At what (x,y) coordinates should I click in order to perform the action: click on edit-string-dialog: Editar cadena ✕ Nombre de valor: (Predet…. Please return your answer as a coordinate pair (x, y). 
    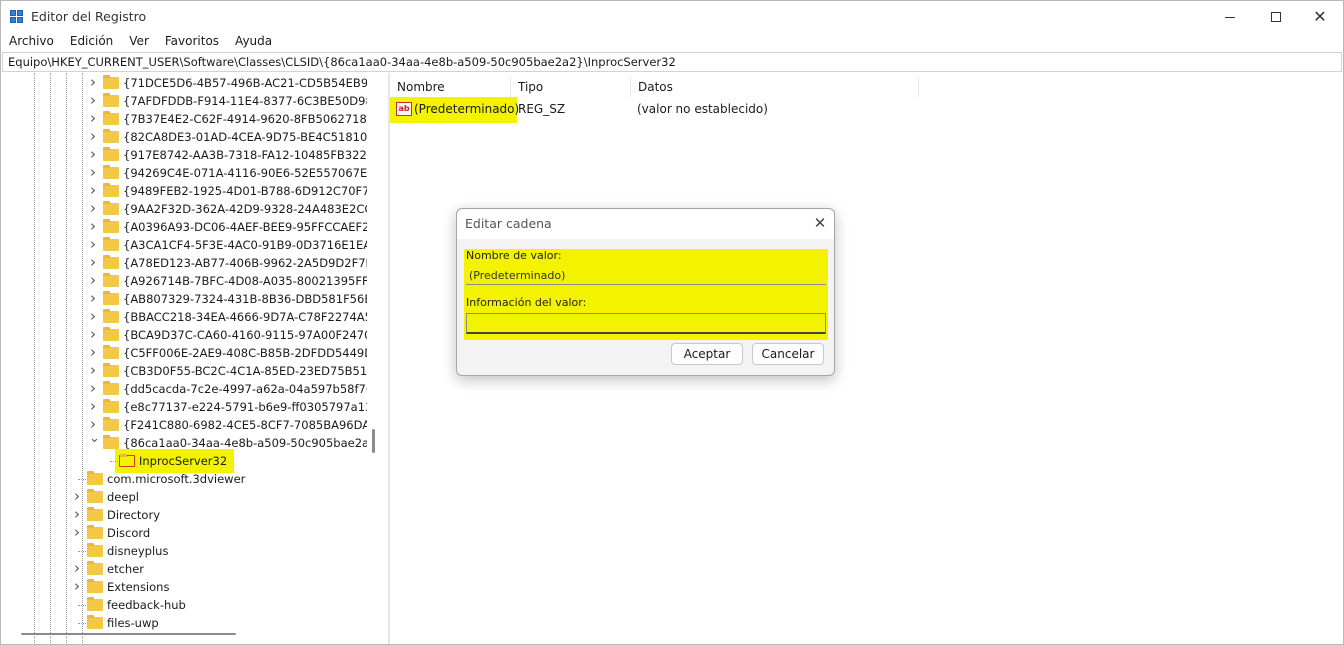
    Looking at the image, I should click on (645, 292).